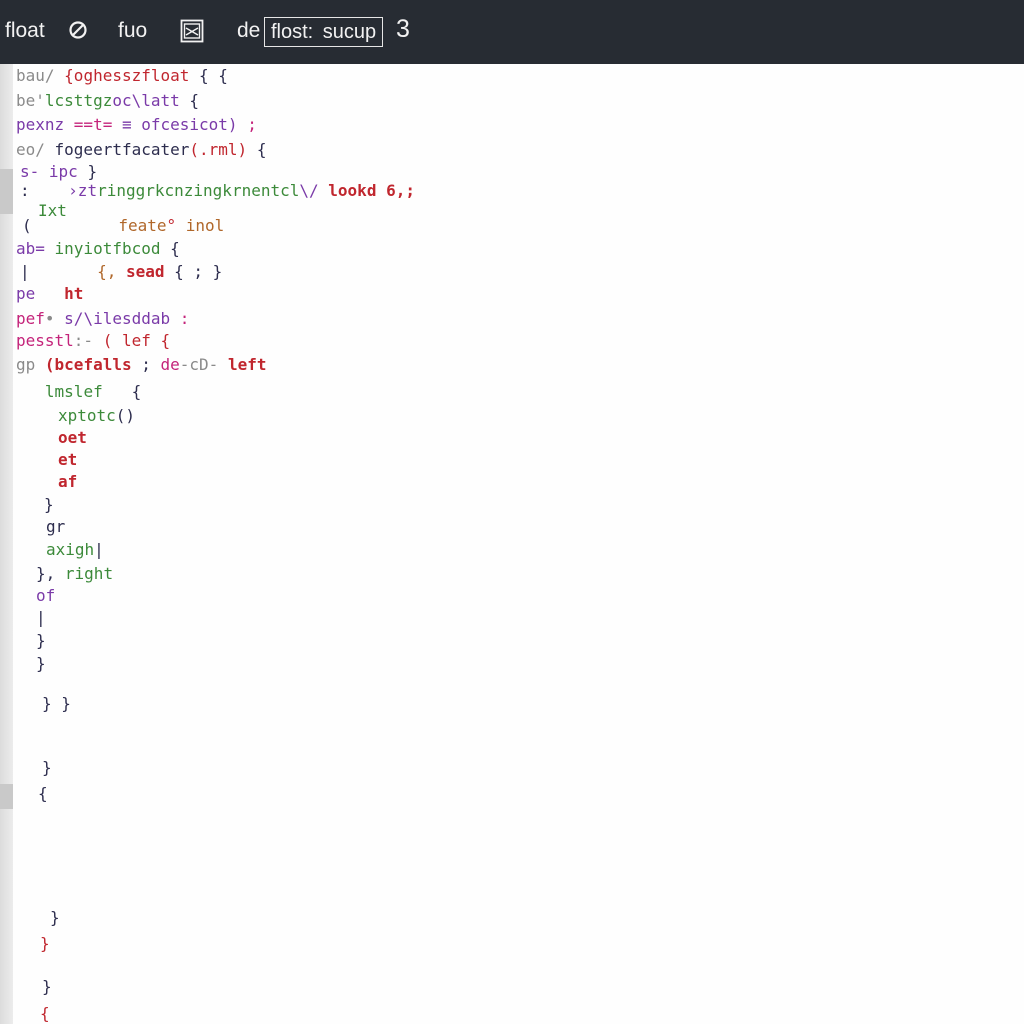 The image size is (1024, 1024). Describe the element at coordinates (314, 190) in the screenshot. I see `code-token: \/` at that location.